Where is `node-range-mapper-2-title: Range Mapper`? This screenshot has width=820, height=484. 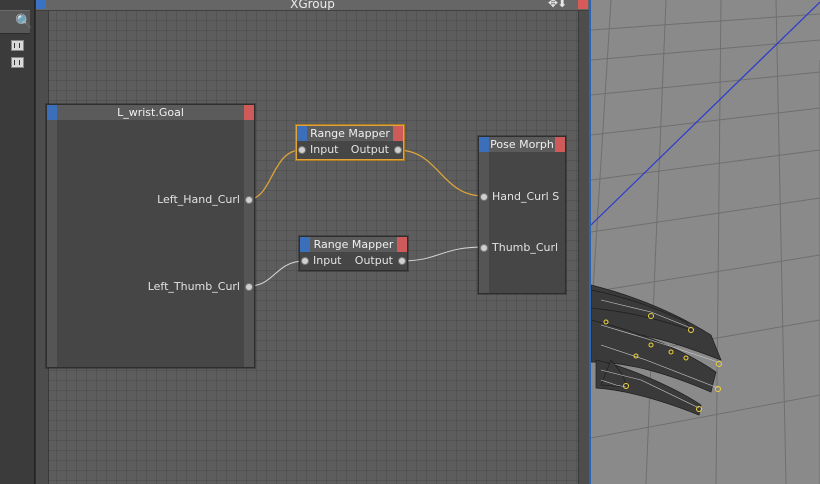 node-range-mapper-2-title: Range Mapper is located at coordinates (353, 244).